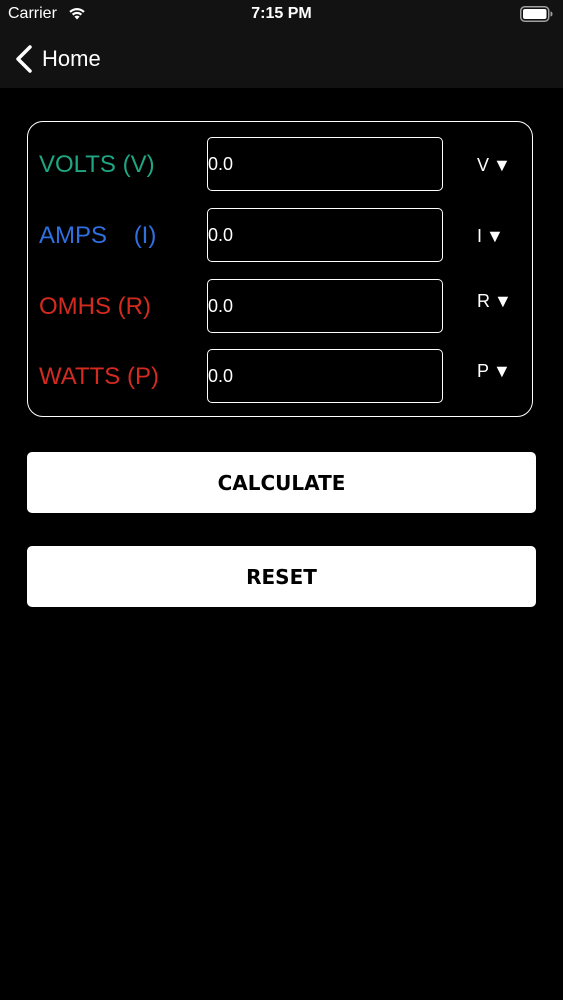 The height and width of the screenshot is (1000, 563). Describe the element at coordinates (97, 164) in the screenshot. I see `volts-label: VOLTS (V)` at that location.